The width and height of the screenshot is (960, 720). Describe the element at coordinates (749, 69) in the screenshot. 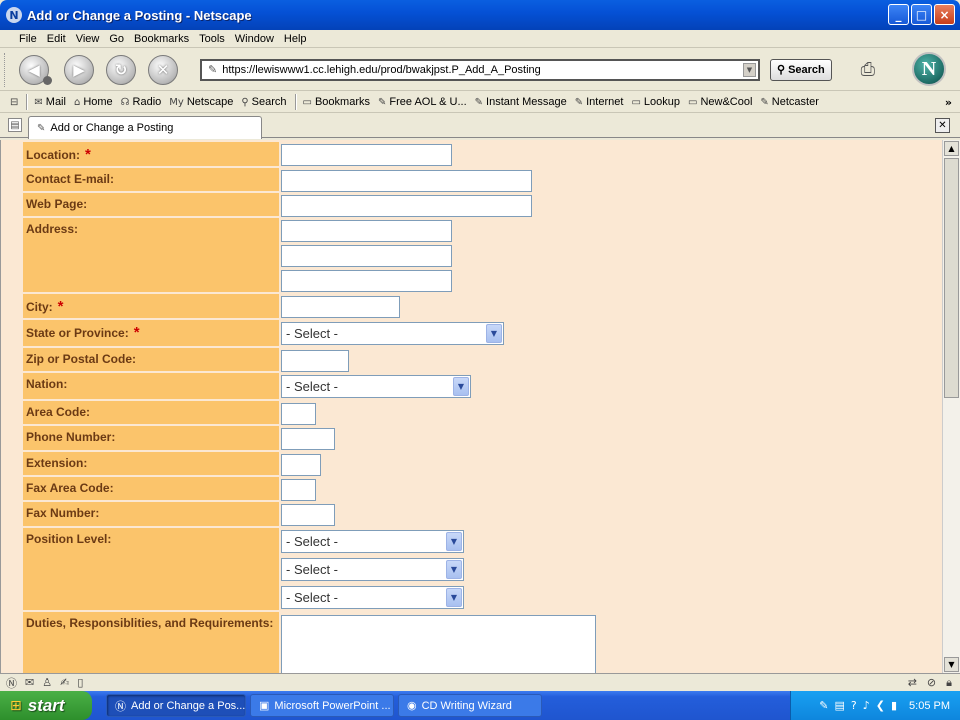

I see `url-dropdown-icon: ▼` at that location.